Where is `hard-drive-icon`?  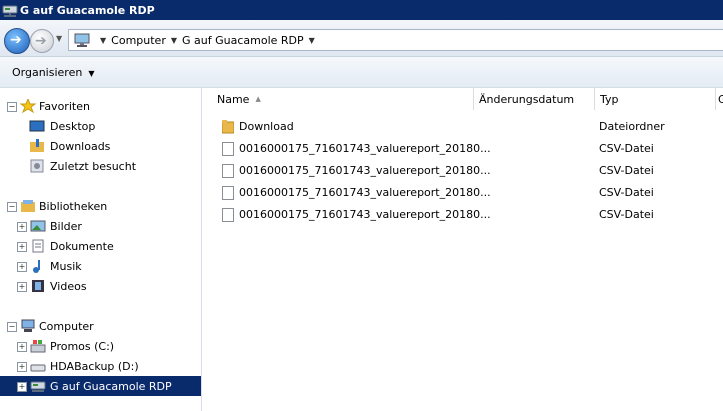
hard-drive-icon is located at coordinates (38, 368).